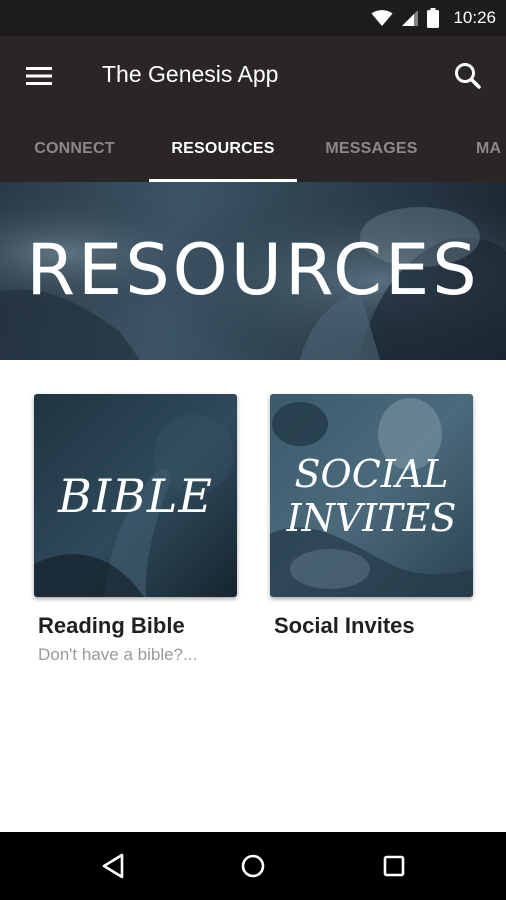 The width and height of the screenshot is (506, 900). I want to click on social-invites-overlay: SOCIAL INVITES, so click(371, 495).